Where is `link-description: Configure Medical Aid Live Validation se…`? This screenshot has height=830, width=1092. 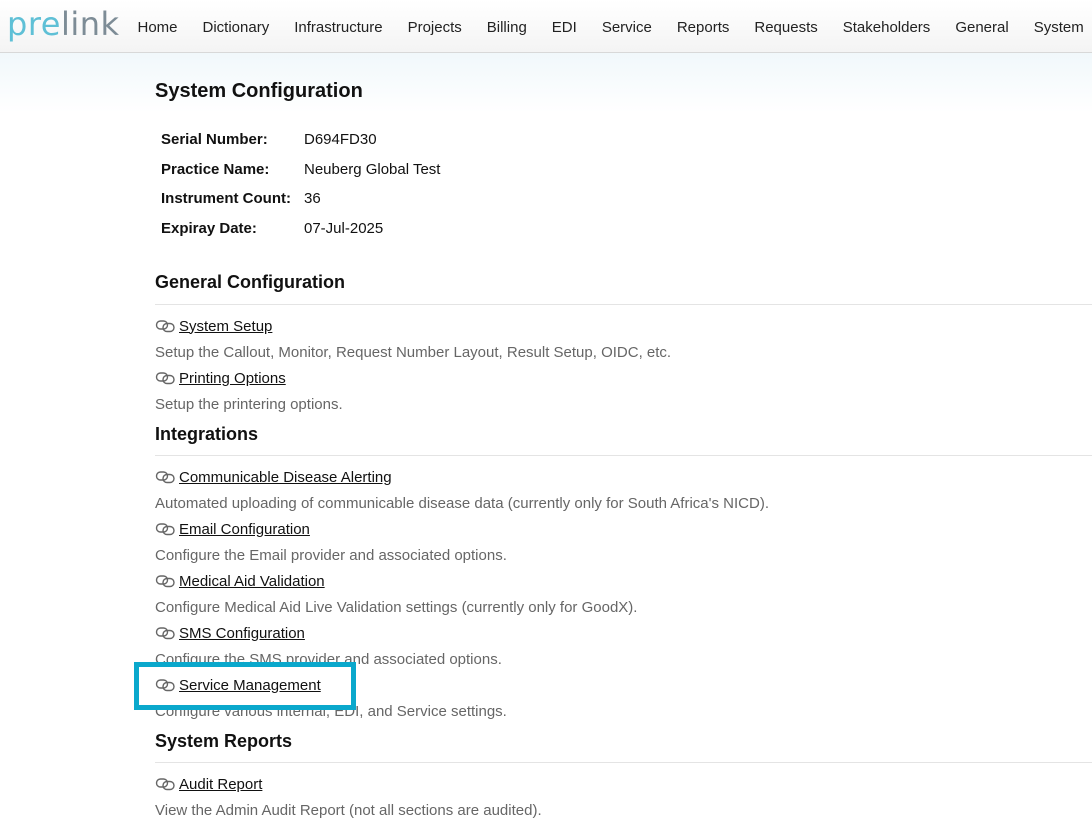
link-description: Configure Medical Aid Live Validation se… is located at coordinates (396, 607).